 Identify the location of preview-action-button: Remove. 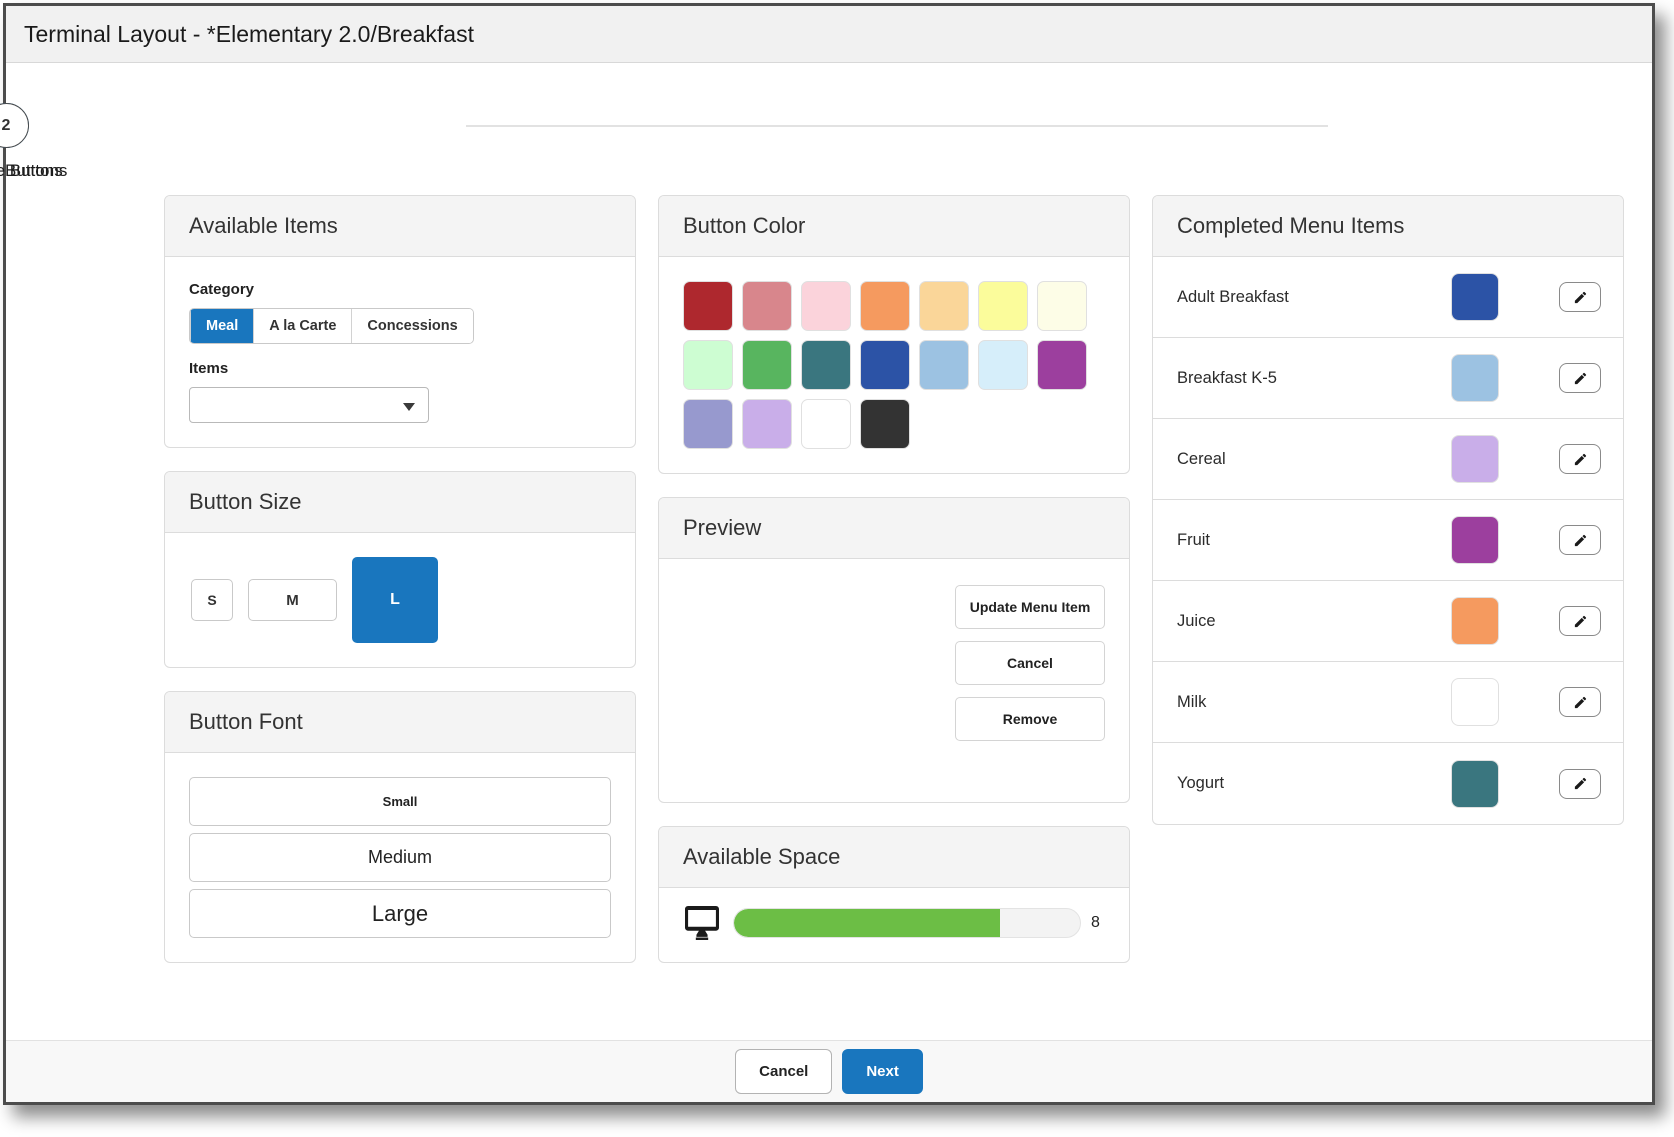
(1030, 719).